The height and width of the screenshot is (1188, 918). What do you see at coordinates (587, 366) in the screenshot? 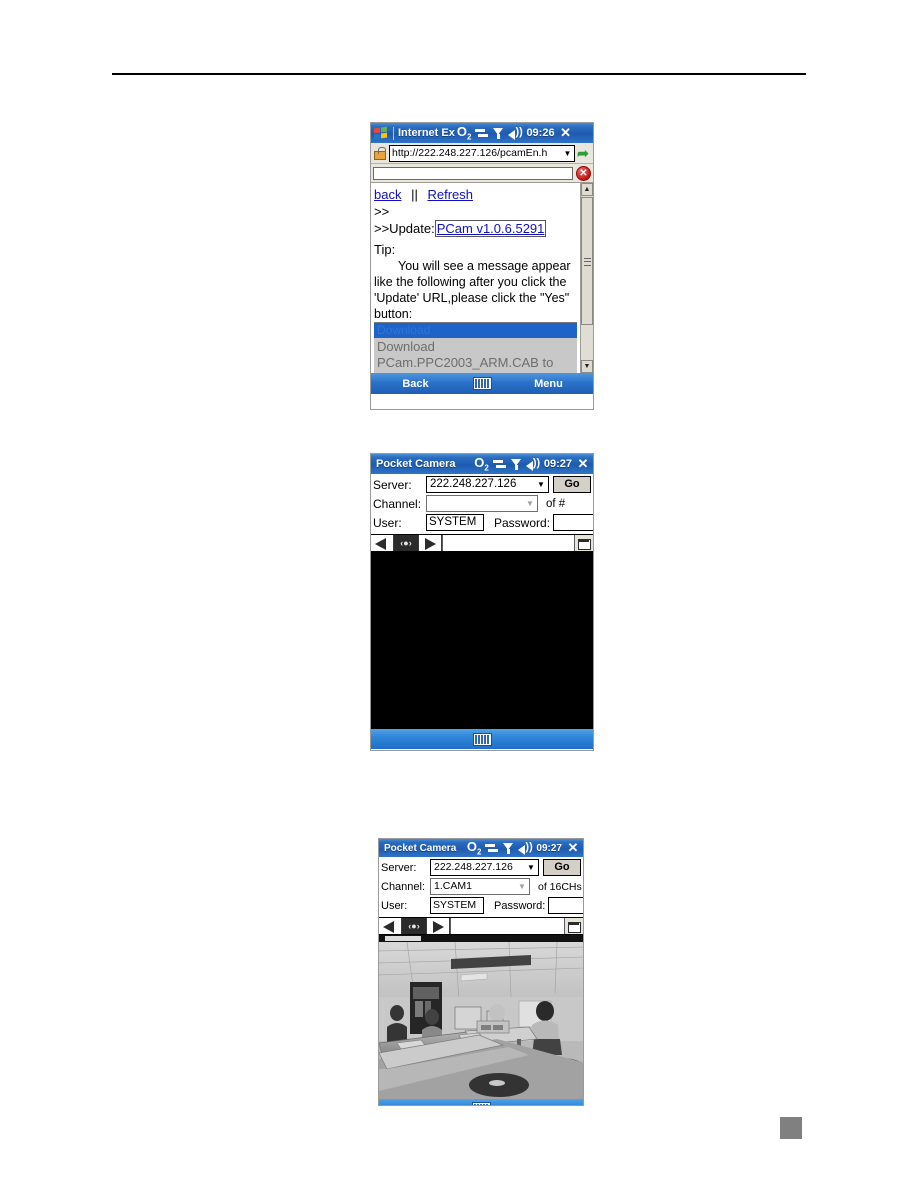
I see `scroll-down-arrow-icon: ▼` at bounding box center [587, 366].